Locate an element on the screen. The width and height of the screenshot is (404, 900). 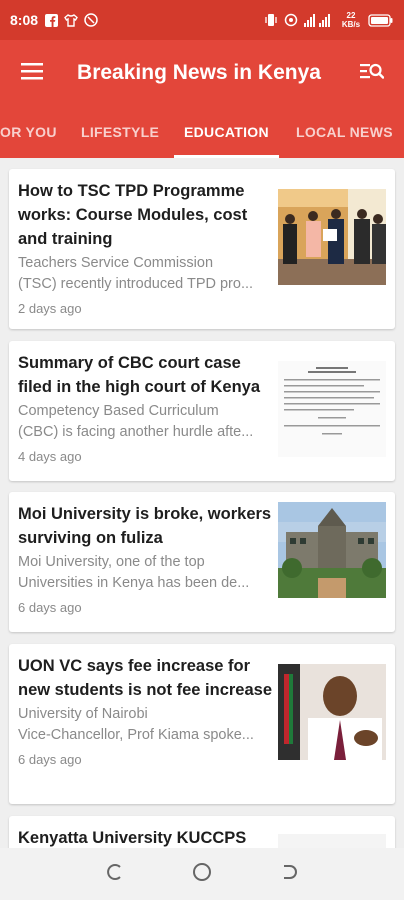
shirt-icon is located at coordinates (71, 20).